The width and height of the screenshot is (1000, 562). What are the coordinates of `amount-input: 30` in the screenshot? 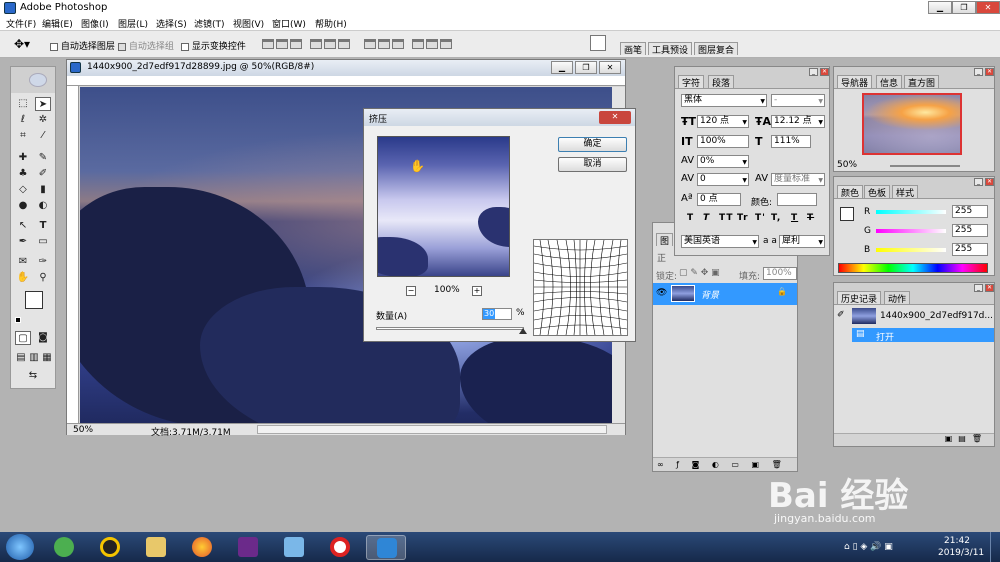 It's located at (497, 314).